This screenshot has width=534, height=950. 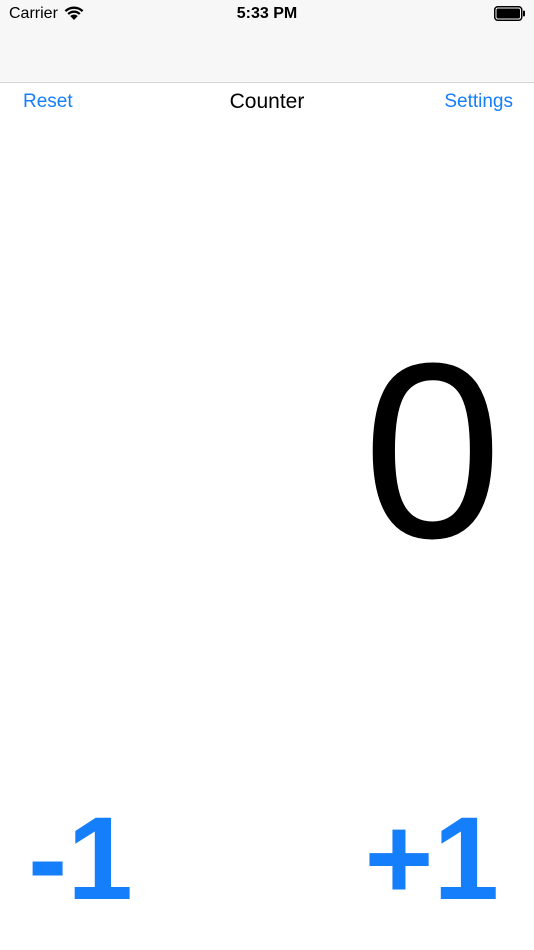 What do you see at coordinates (267, 41) in the screenshot?
I see `status-and-nav-bar: Carrier 5:33 PM` at bounding box center [267, 41].